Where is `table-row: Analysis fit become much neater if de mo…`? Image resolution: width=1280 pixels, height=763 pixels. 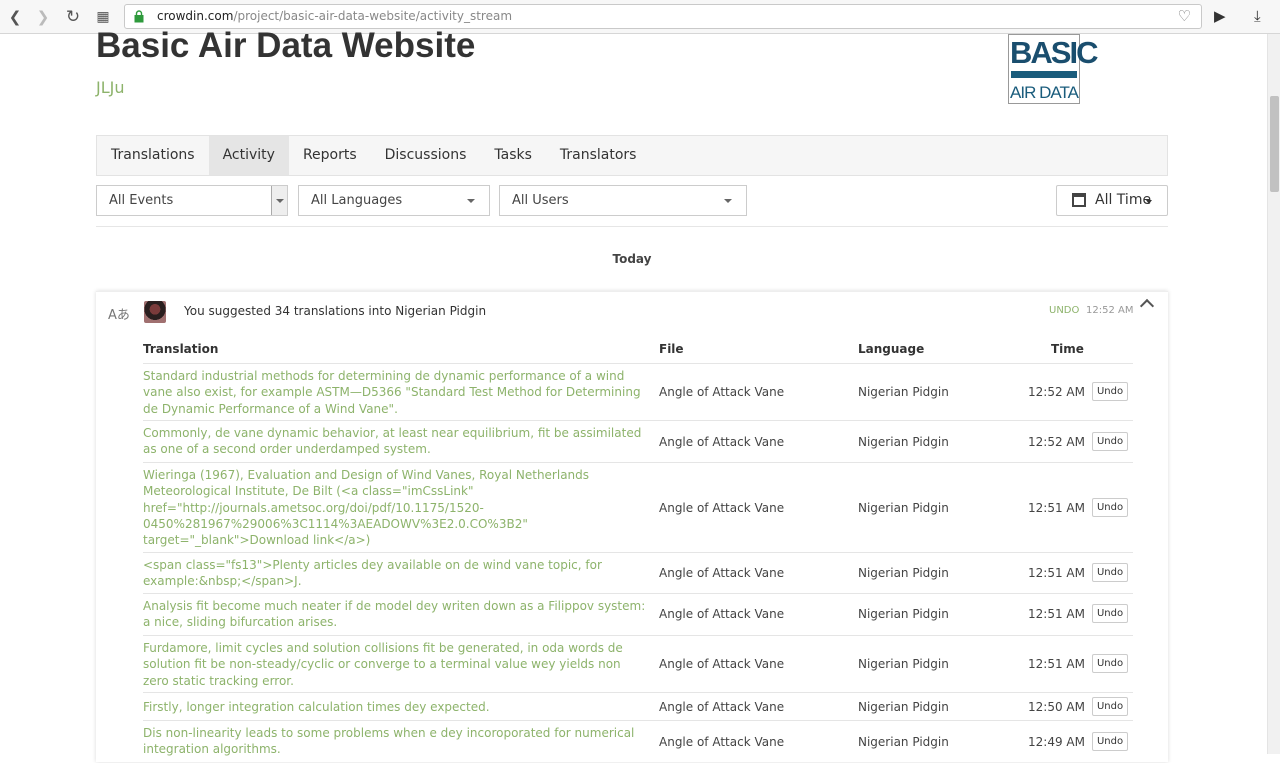 table-row: Analysis fit become much neater if de mo… is located at coordinates (638, 614).